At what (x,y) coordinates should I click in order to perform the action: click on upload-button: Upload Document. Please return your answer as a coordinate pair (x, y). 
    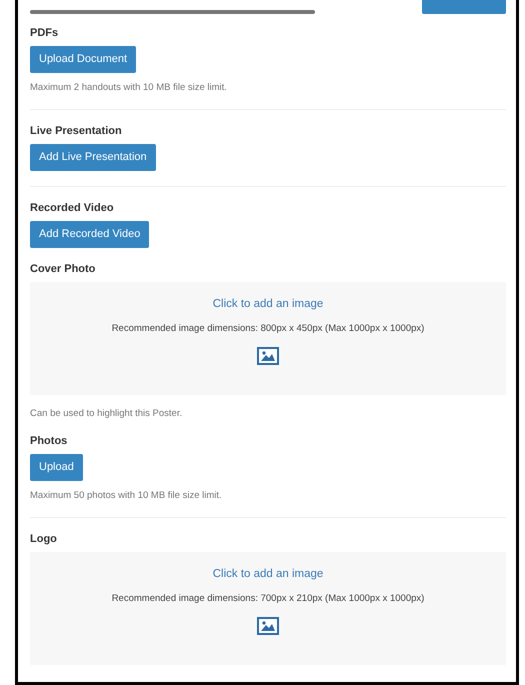
    Looking at the image, I should click on (83, 59).